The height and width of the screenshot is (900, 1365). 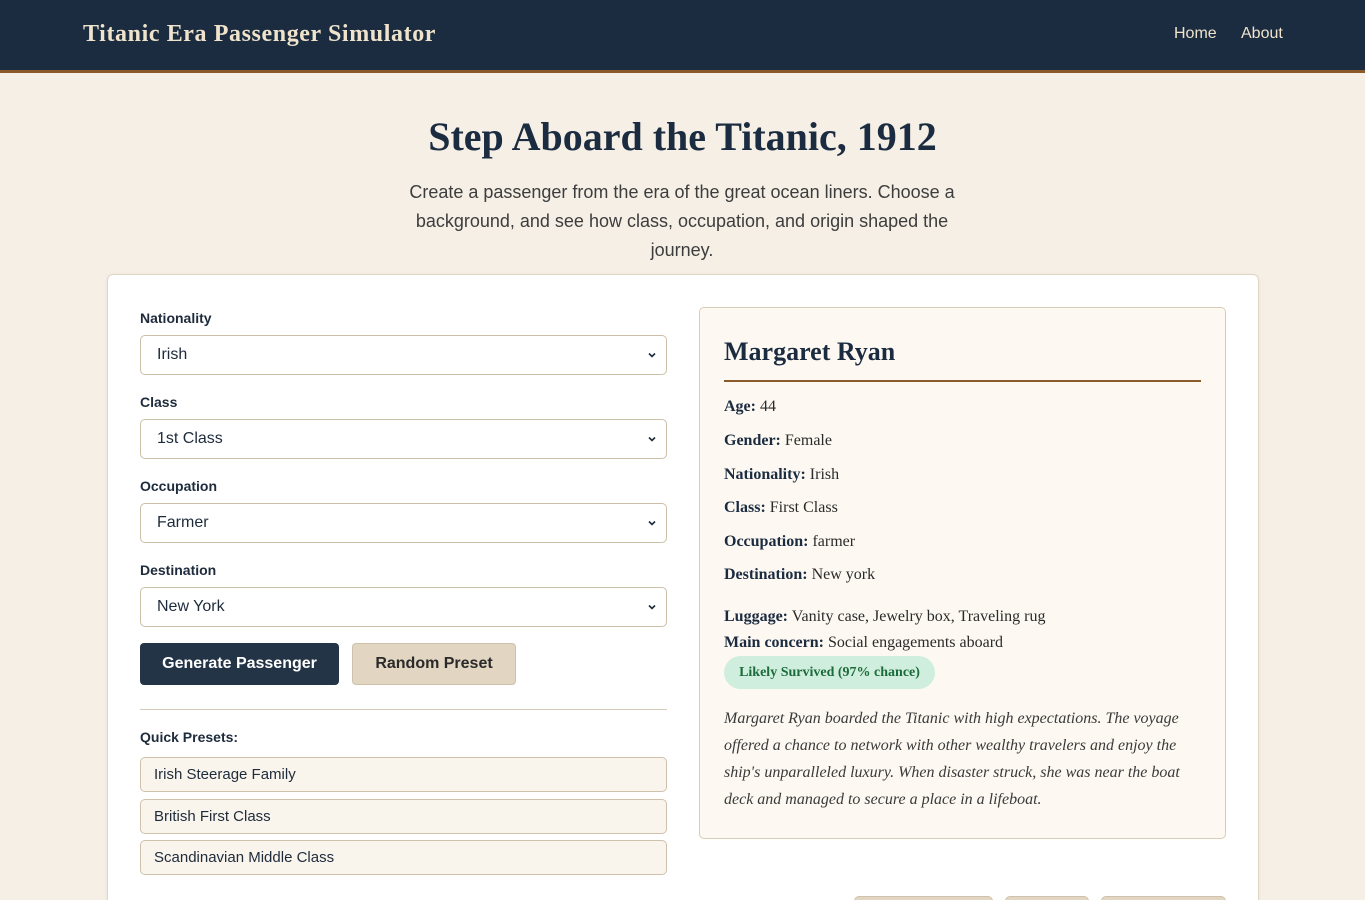 What do you see at coordinates (403, 523) in the screenshot?
I see `occupation-select: Farmer` at bounding box center [403, 523].